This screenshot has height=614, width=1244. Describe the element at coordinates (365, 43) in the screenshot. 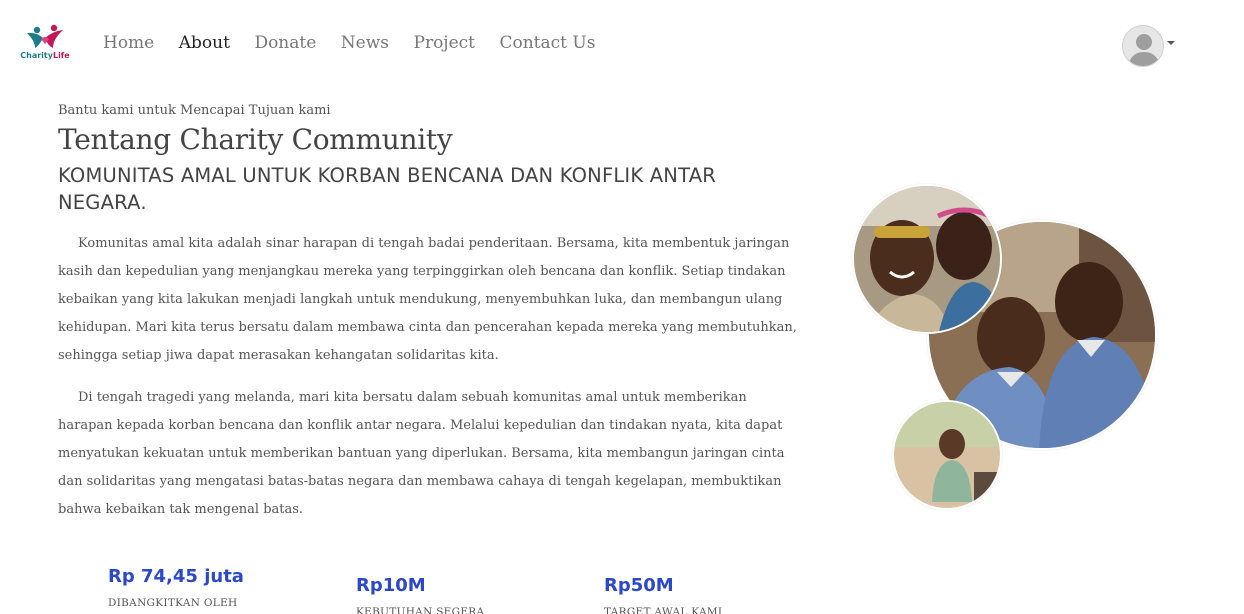

I see `nav-news: News` at that location.